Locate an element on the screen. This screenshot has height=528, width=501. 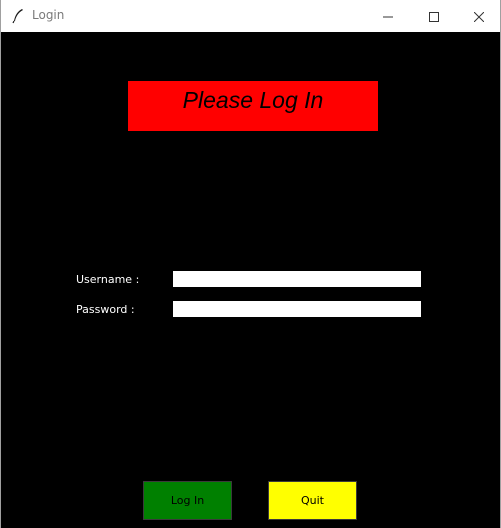
minimize-icon is located at coordinates (388, 16).